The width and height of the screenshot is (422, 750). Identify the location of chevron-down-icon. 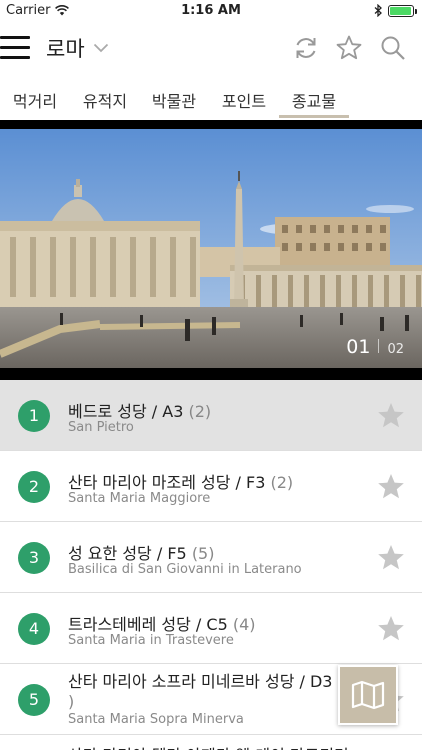
(100, 48).